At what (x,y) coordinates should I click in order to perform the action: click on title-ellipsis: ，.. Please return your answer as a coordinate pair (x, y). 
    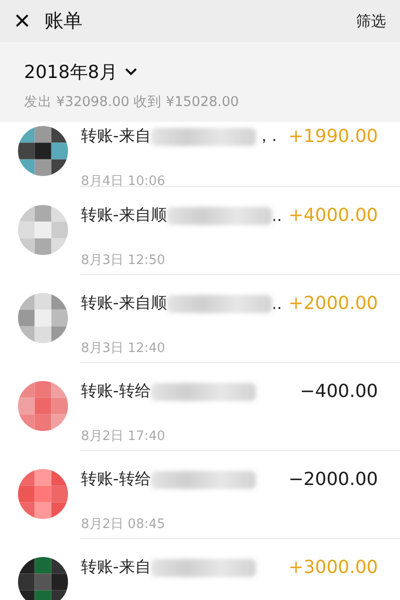
    Looking at the image, I should click on (266, 136).